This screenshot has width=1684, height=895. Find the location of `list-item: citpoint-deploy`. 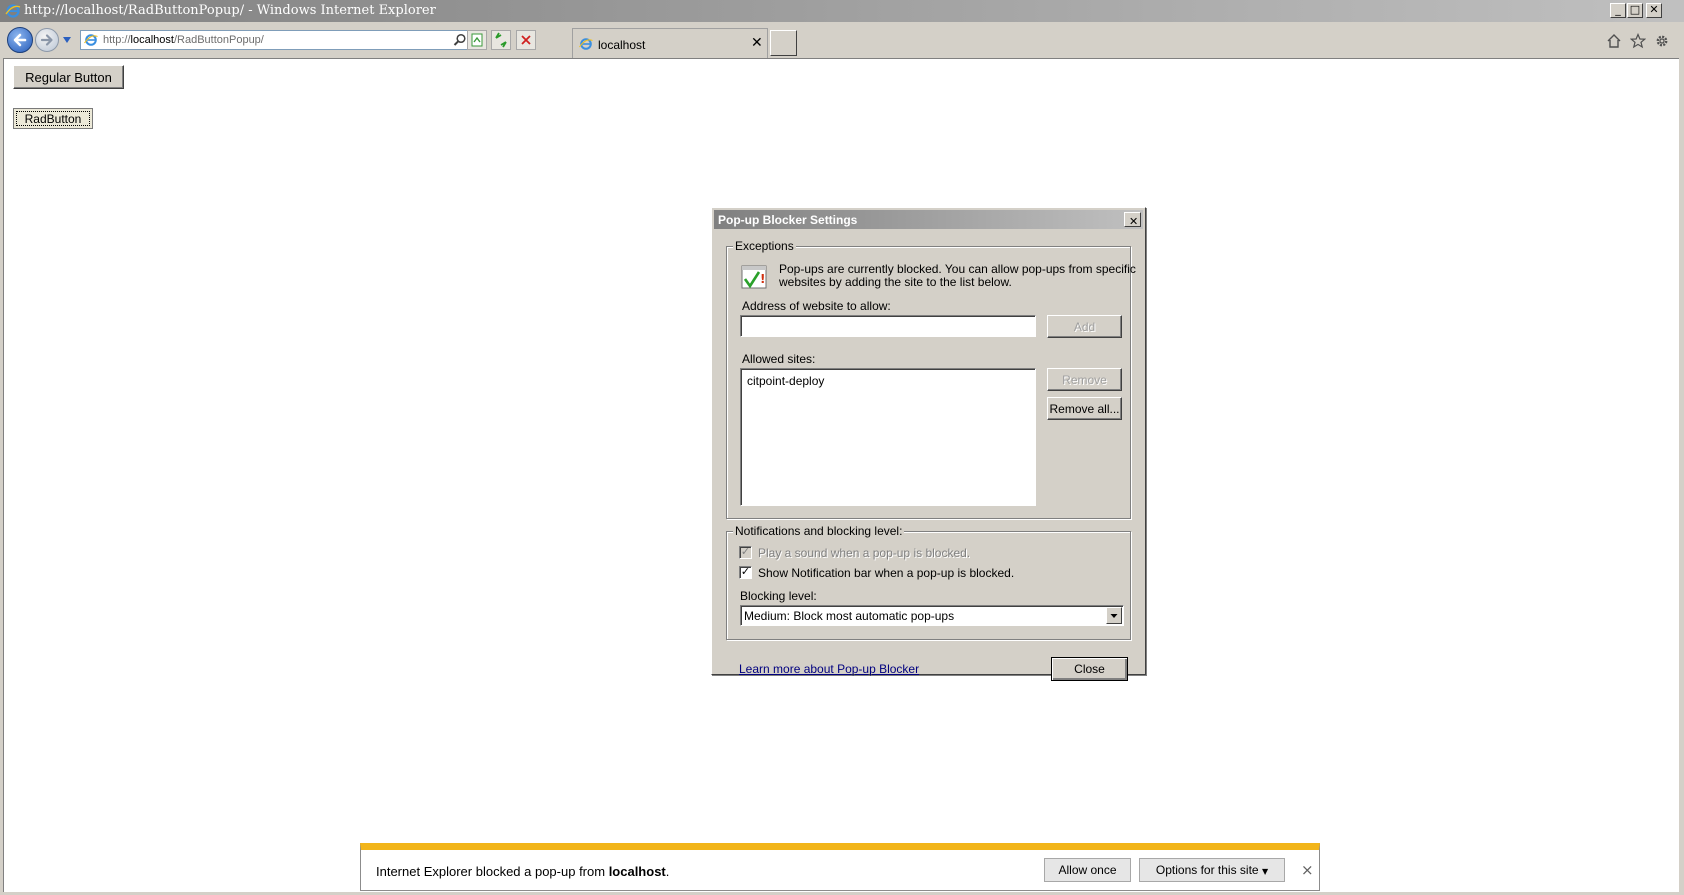

list-item: citpoint-deploy is located at coordinates (785, 381).